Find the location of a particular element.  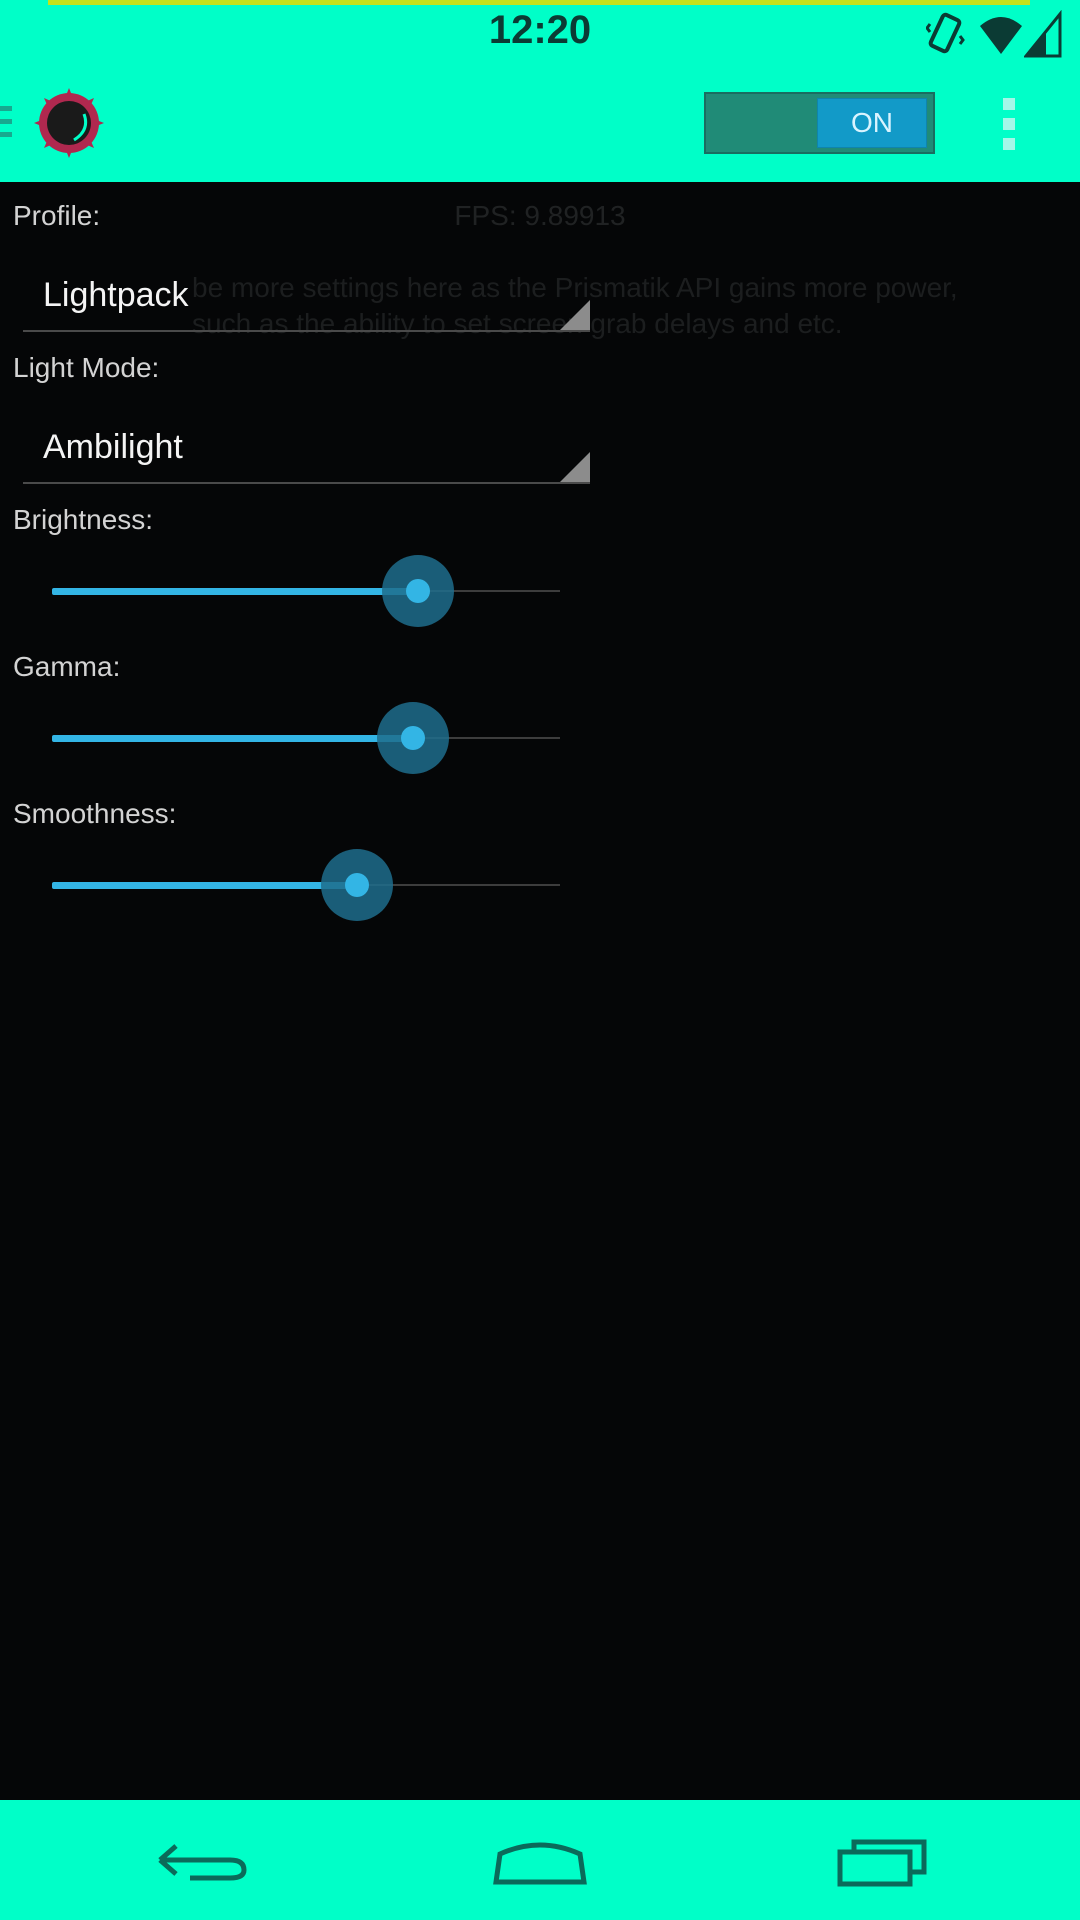

status-icons is located at coordinates (996, 38).